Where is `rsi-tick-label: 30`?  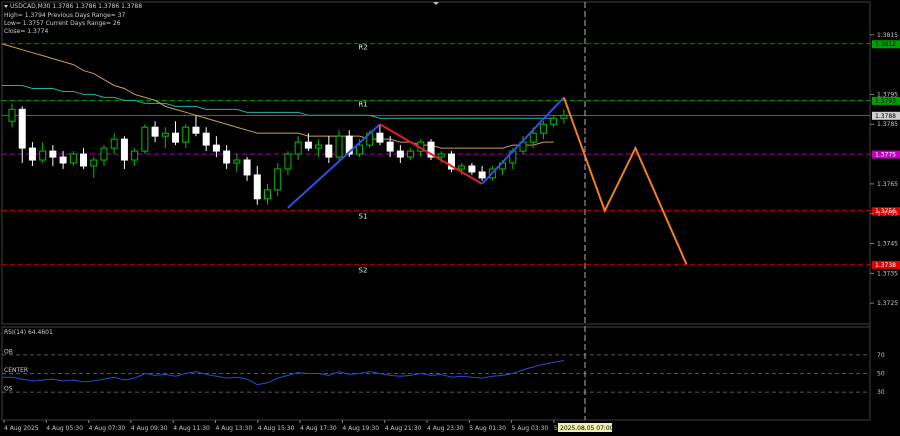
rsi-tick-label: 30 is located at coordinates (881, 392).